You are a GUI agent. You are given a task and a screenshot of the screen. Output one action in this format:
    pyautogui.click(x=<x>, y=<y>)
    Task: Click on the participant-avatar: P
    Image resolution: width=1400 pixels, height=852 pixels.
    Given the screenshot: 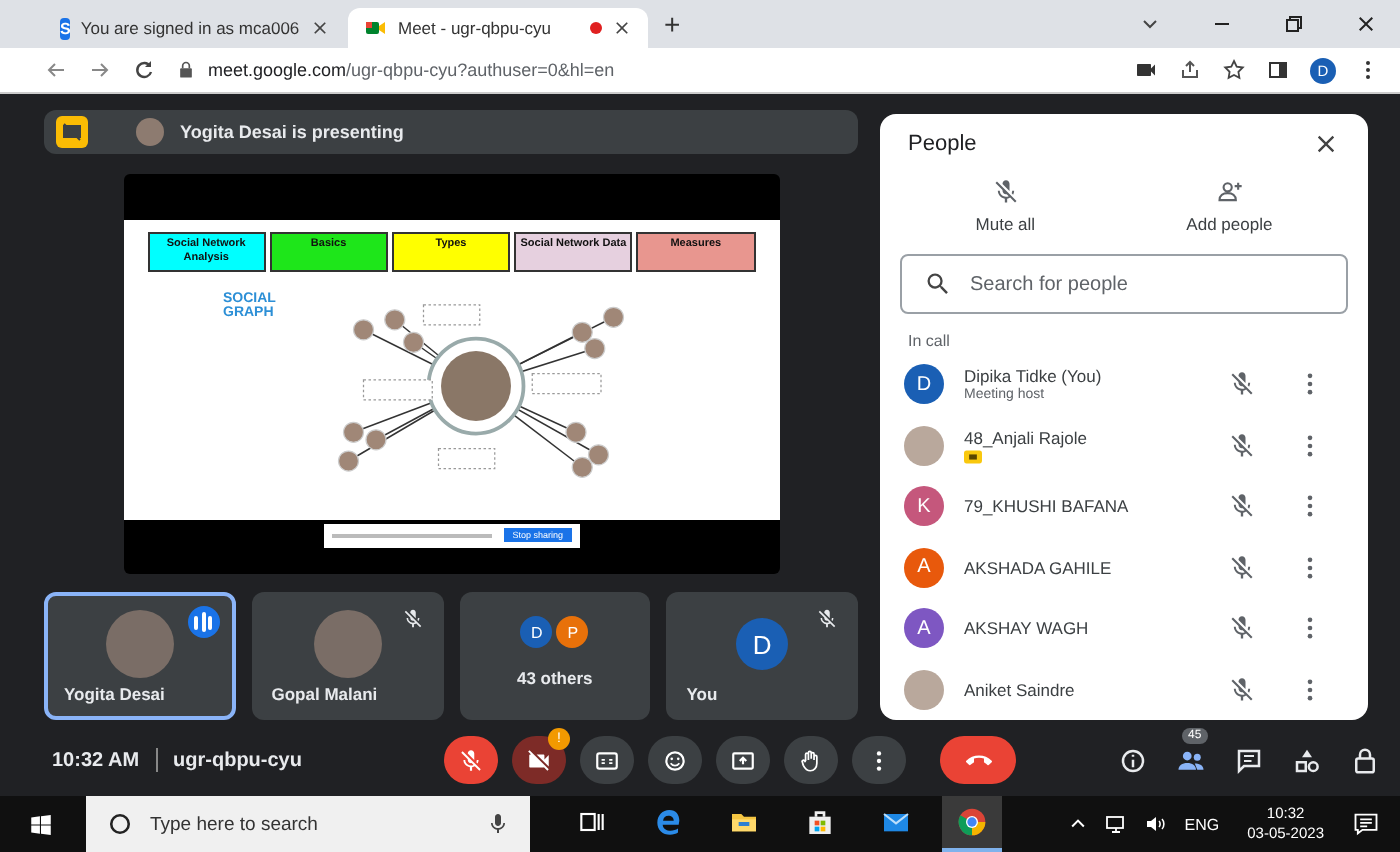 What is the action you would take?
    pyautogui.click(x=572, y=632)
    